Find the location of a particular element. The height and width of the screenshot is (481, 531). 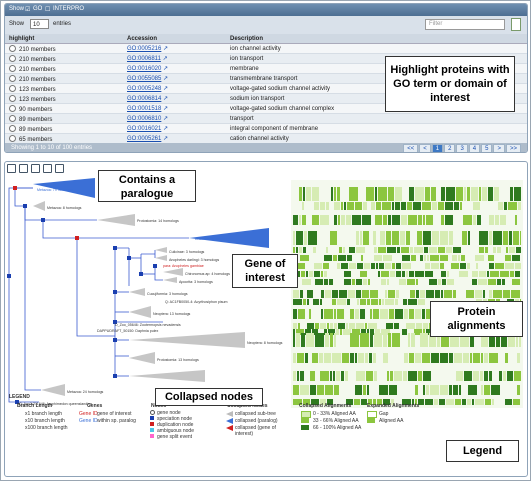

column-header: Description is located at coordinates (376, 39).